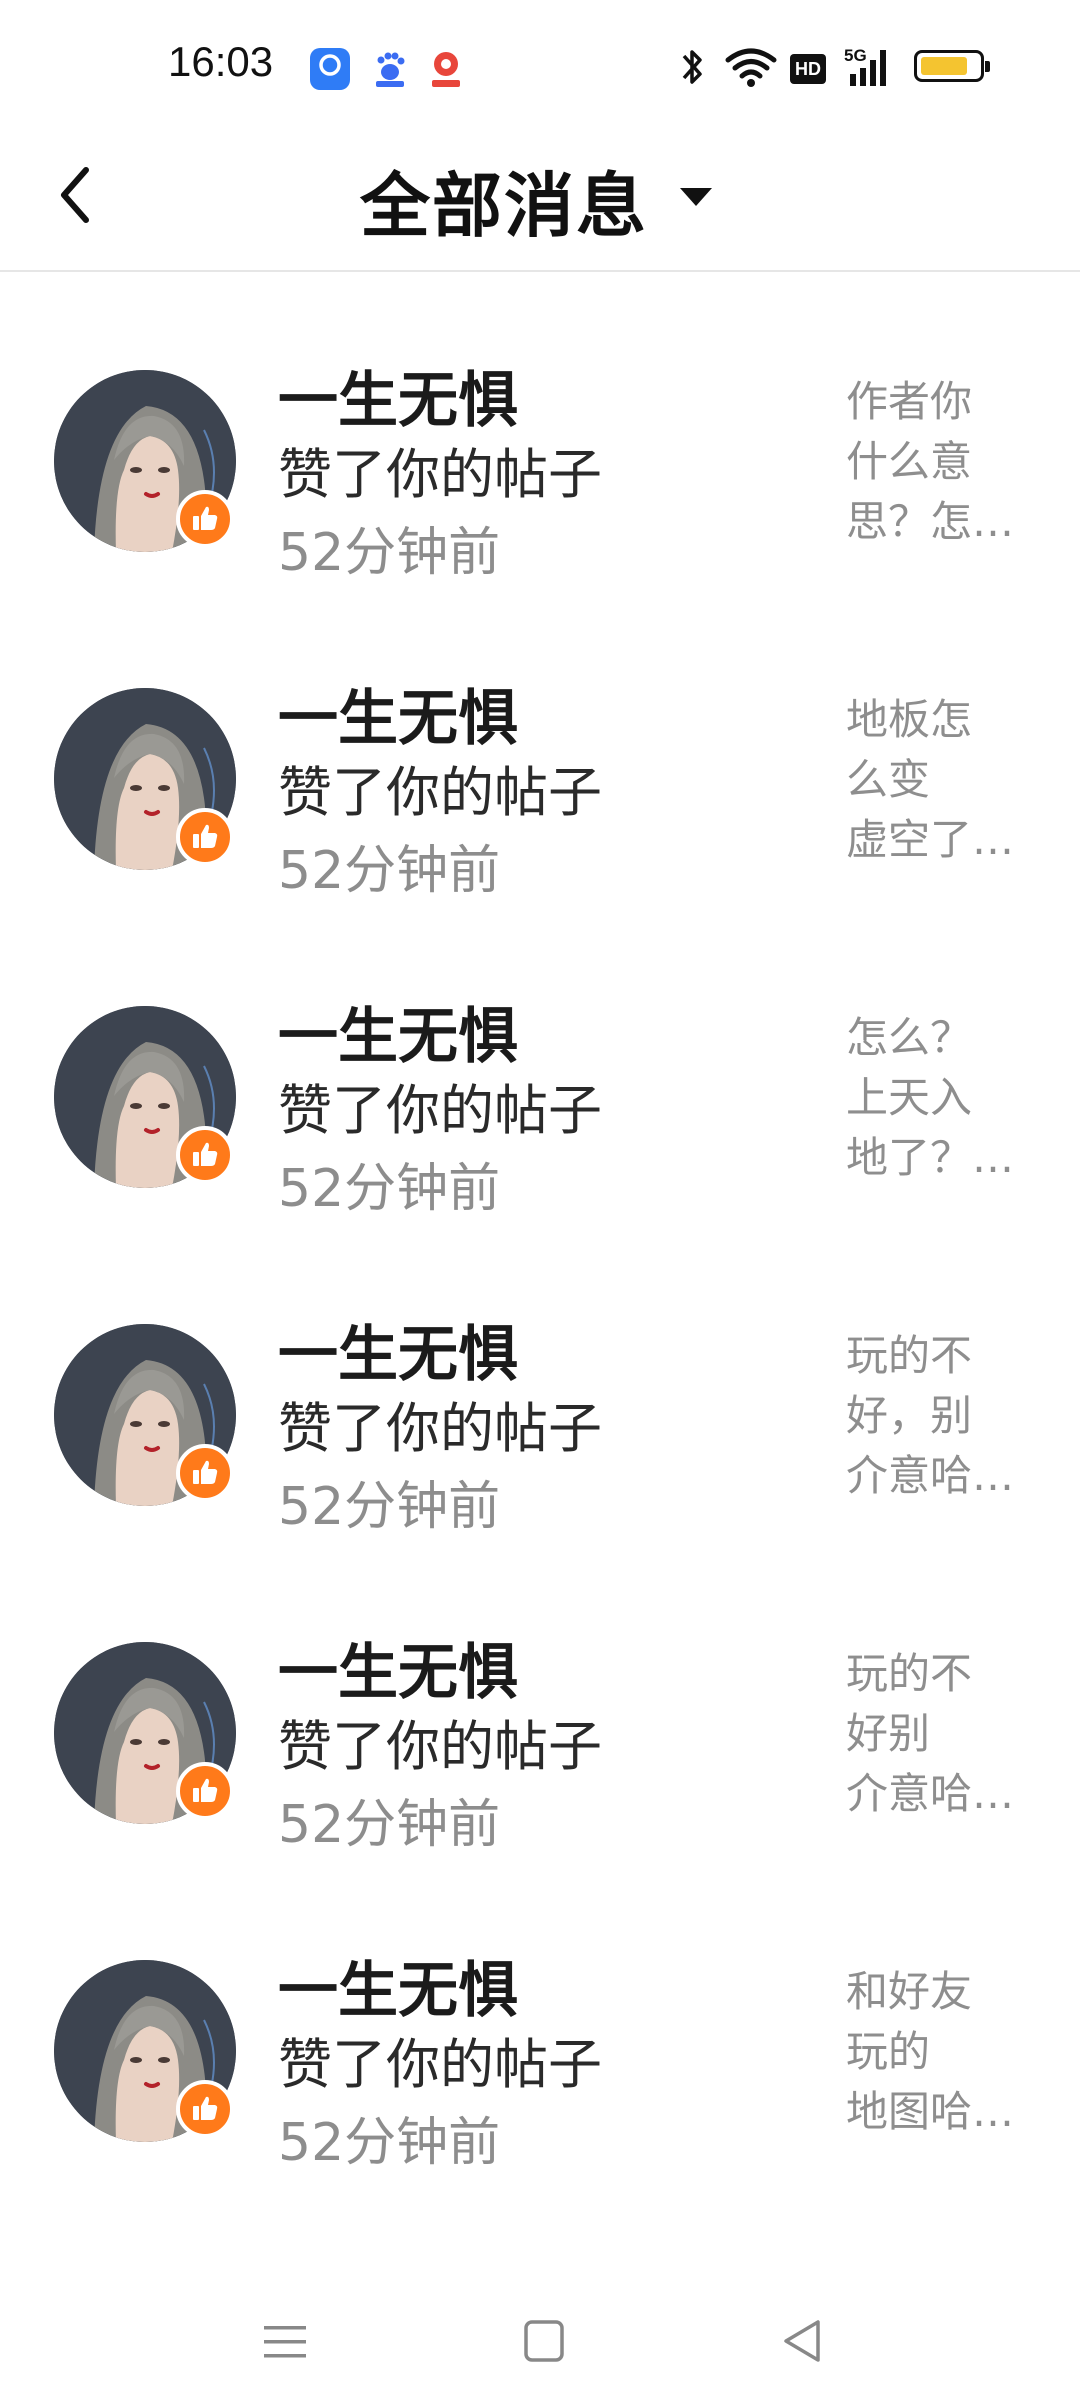 The height and width of the screenshot is (2400, 1080). What do you see at coordinates (692, 67) in the screenshot?
I see `bluetooth-icon` at bounding box center [692, 67].